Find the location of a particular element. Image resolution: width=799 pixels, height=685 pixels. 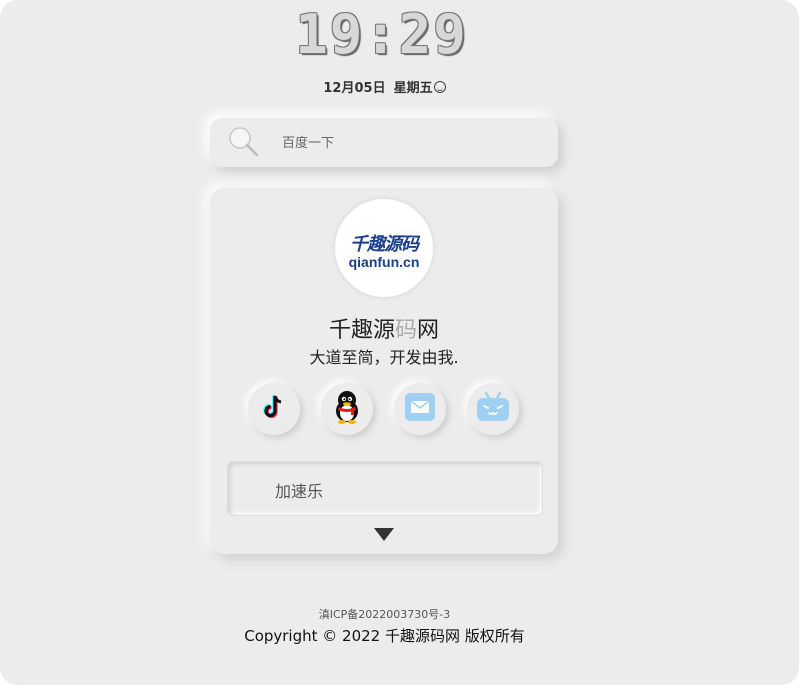

search-input is located at coordinates (412, 143).